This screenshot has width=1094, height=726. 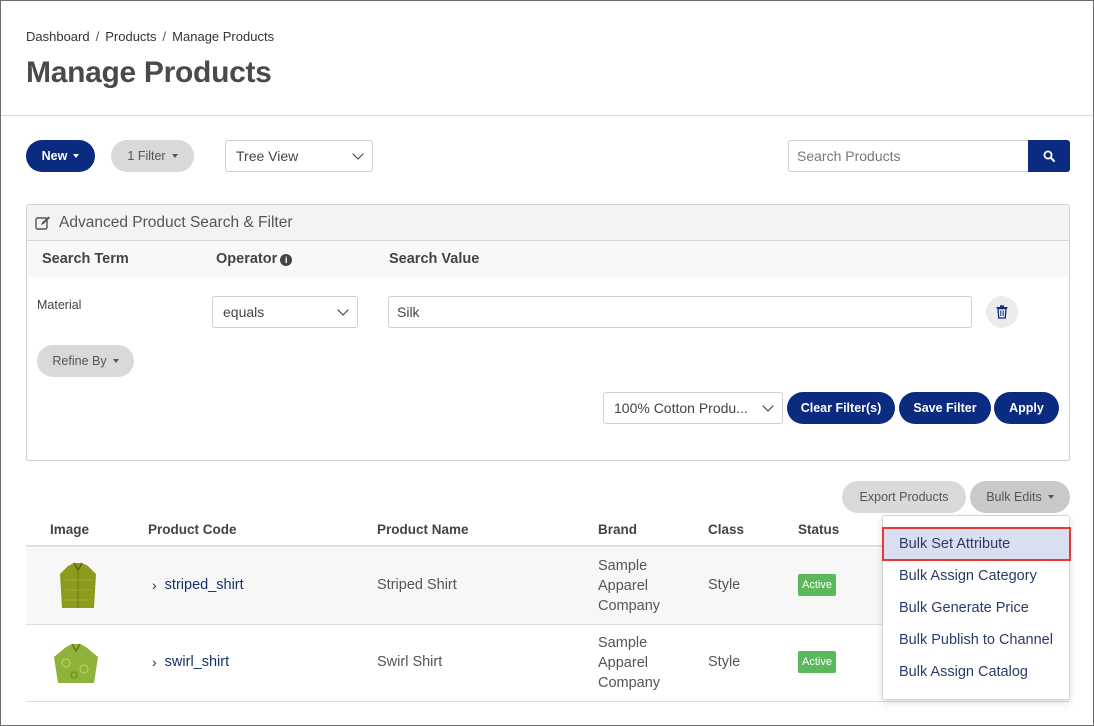 I want to click on menu-item-bulk-assign-category: Bulk Assign Category, so click(x=968, y=576).